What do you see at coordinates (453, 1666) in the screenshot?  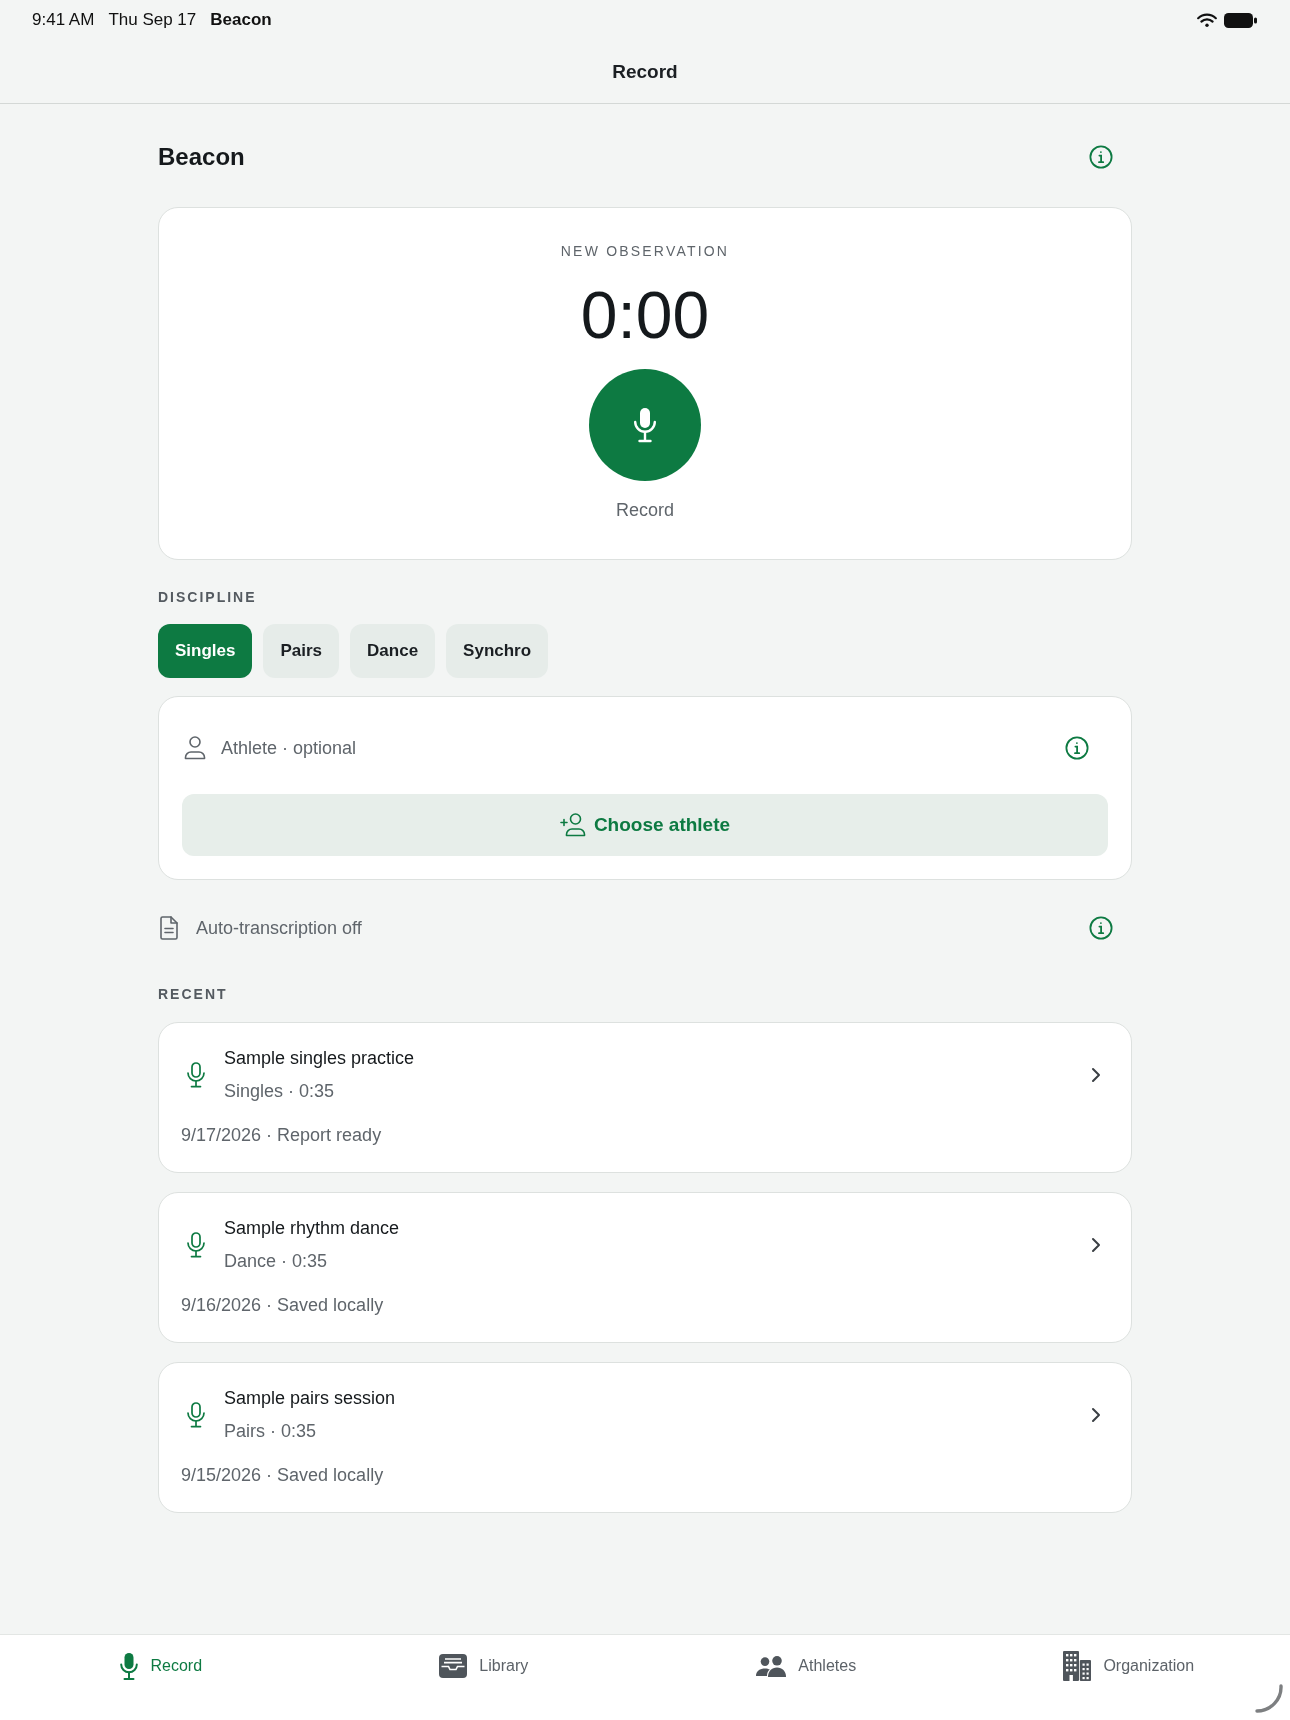 I see `tray-icon` at bounding box center [453, 1666].